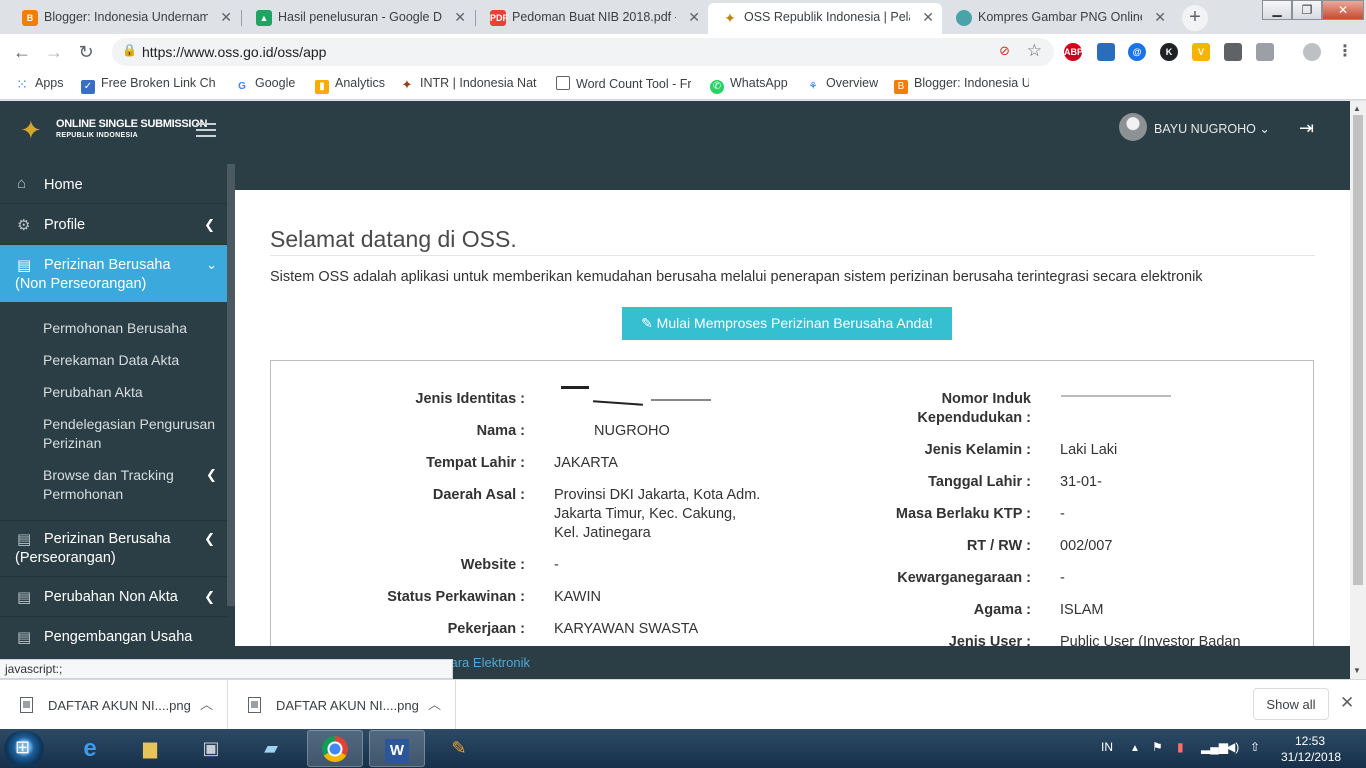 This screenshot has width=1366, height=768. What do you see at coordinates (113, 637) in the screenshot?
I see `sidebar-item-pengembangan-usaha: ▤ Pengembangan Usaha` at bounding box center [113, 637].